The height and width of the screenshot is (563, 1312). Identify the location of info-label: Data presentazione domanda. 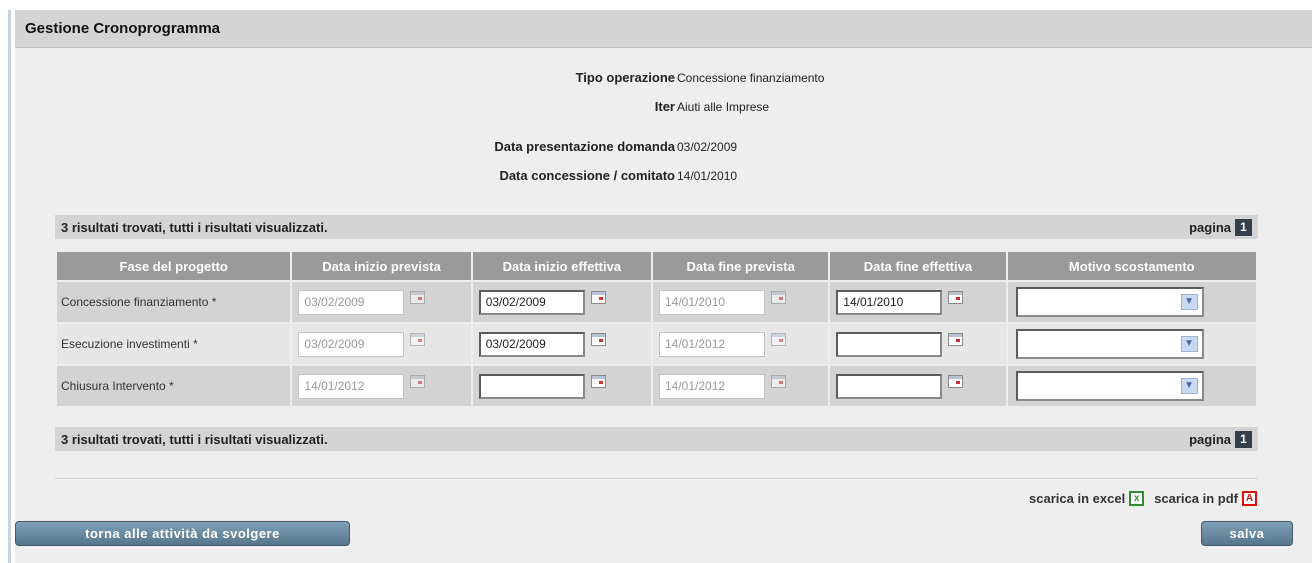
(584, 146).